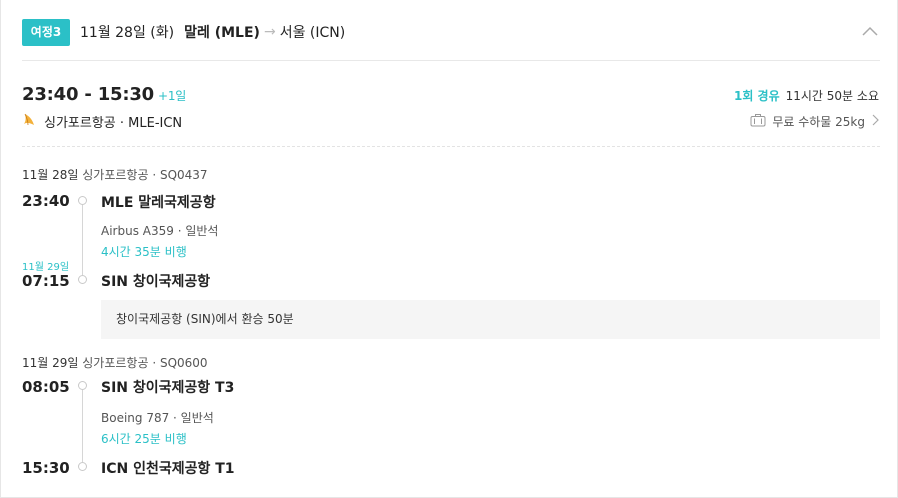  Describe the element at coordinates (168, 469) in the screenshot. I see `arrival-airport: ICN 인천국제공항 T1` at that location.